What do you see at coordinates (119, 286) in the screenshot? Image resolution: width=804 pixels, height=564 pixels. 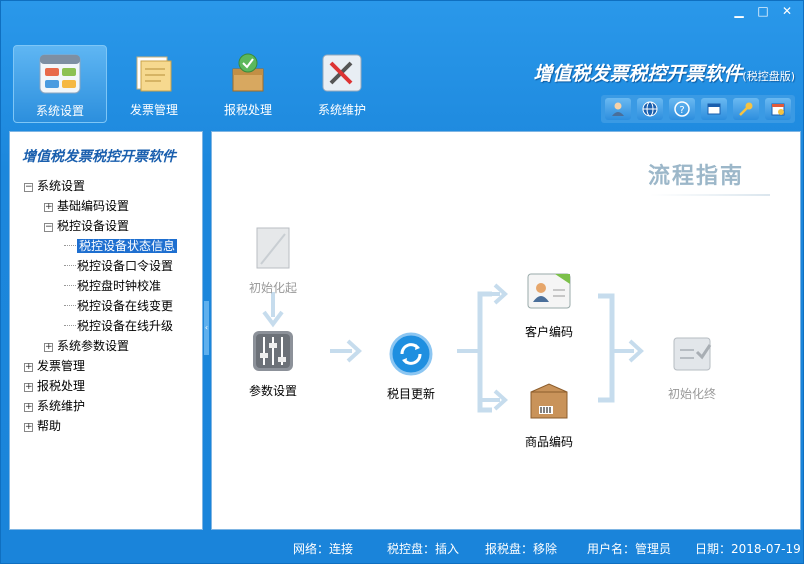 I see `tree-node-label: 税控盘时钟校准` at bounding box center [119, 286].